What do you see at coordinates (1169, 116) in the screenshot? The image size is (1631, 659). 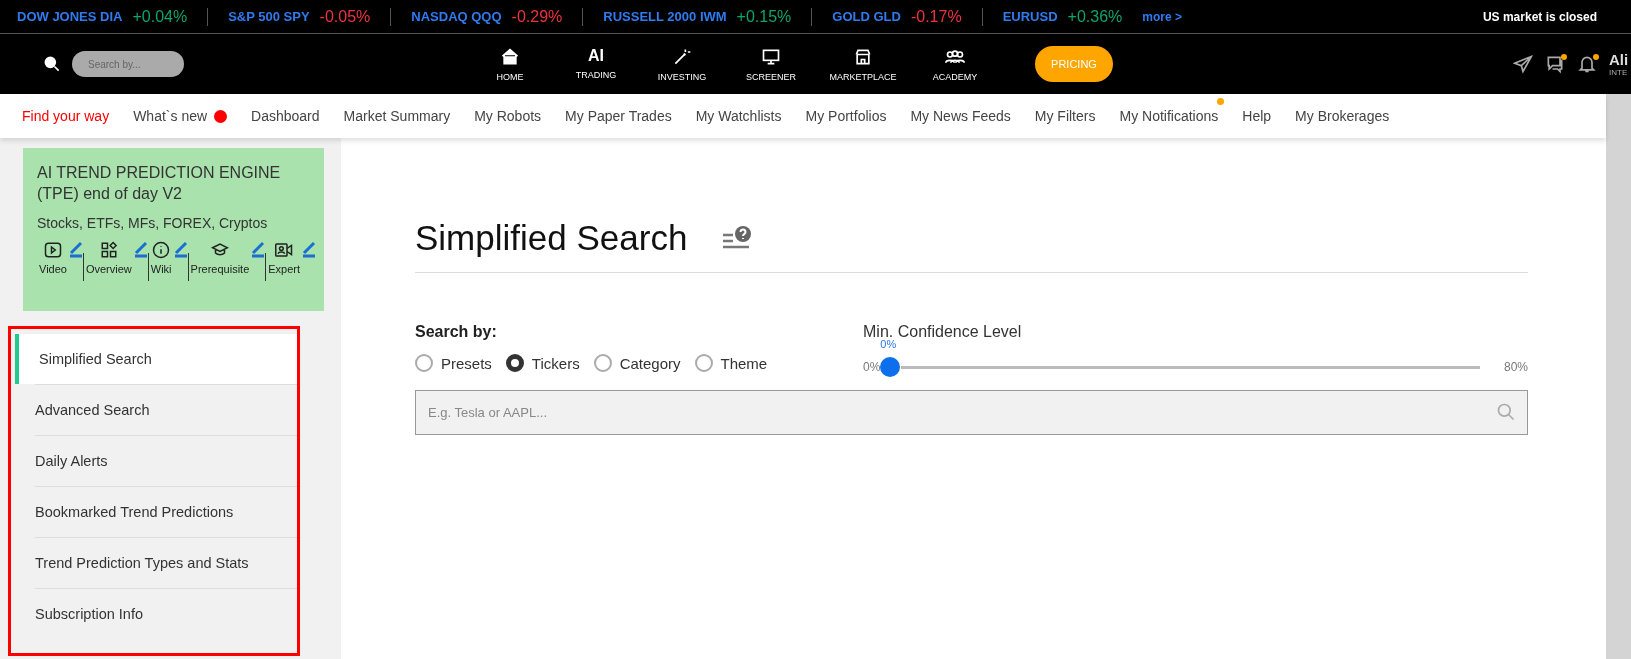 I see `subnav-link: My Notifications` at bounding box center [1169, 116].